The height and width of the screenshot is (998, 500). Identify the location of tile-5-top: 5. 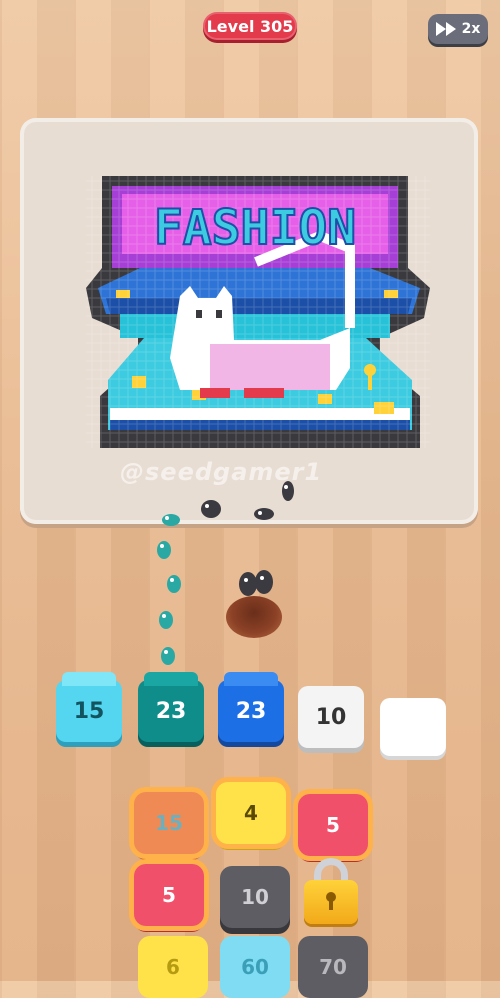
(333, 825).